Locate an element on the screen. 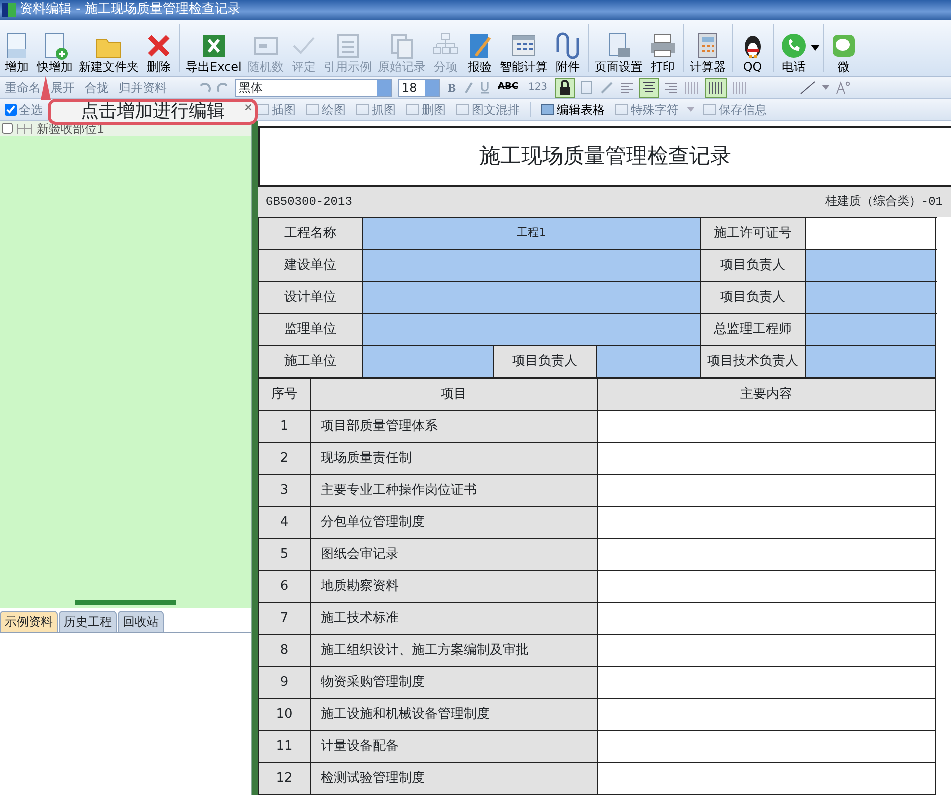 The image size is (951, 796). superscript-icon is located at coordinates (843, 87).